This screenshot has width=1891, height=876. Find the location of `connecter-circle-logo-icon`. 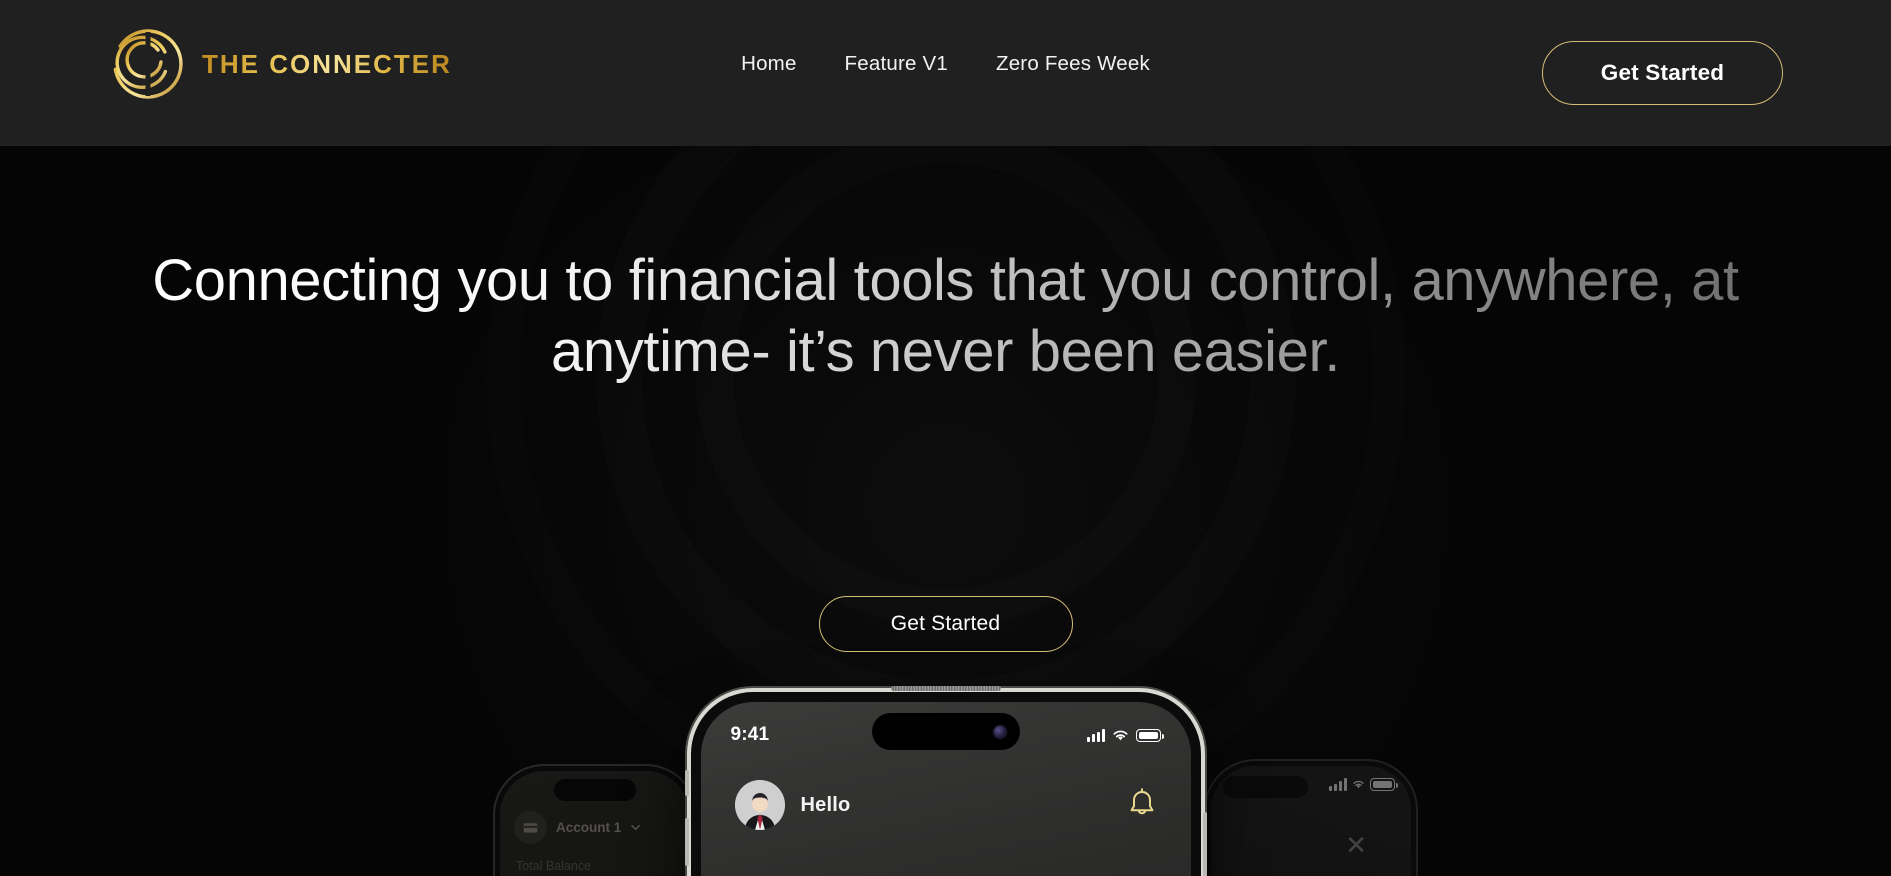

connecter-circle-logo-icon is located at coordinates (148, 64).